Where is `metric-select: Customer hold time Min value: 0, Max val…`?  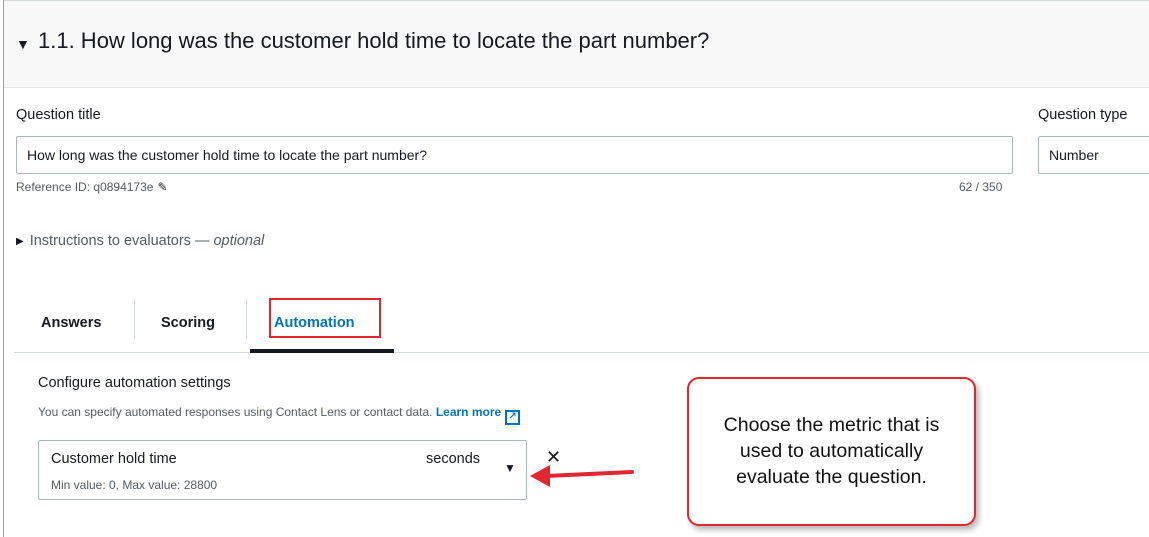
metric-select: Customer hold time Min value: 0, Max val… is located at coordinates (282, 470).